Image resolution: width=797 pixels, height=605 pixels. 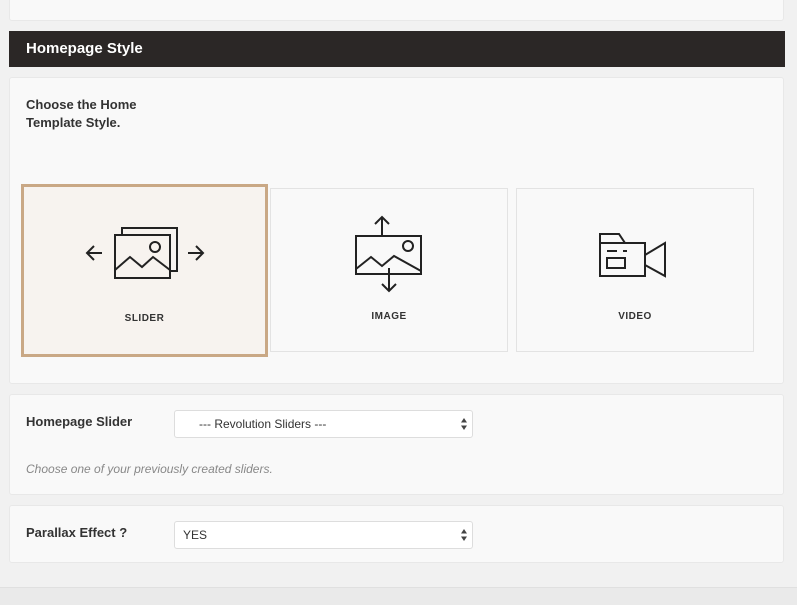 I want to click on previous-section-panel, so click(x=396, y=10).